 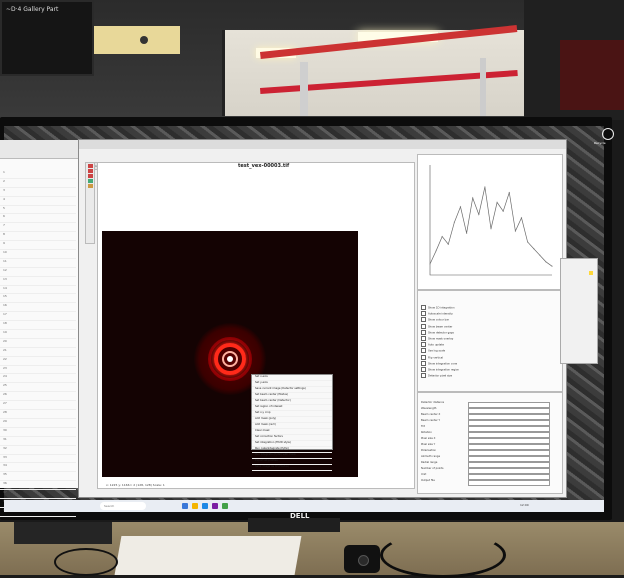 I want to click on mask-icon, so click(x=90, y=186).